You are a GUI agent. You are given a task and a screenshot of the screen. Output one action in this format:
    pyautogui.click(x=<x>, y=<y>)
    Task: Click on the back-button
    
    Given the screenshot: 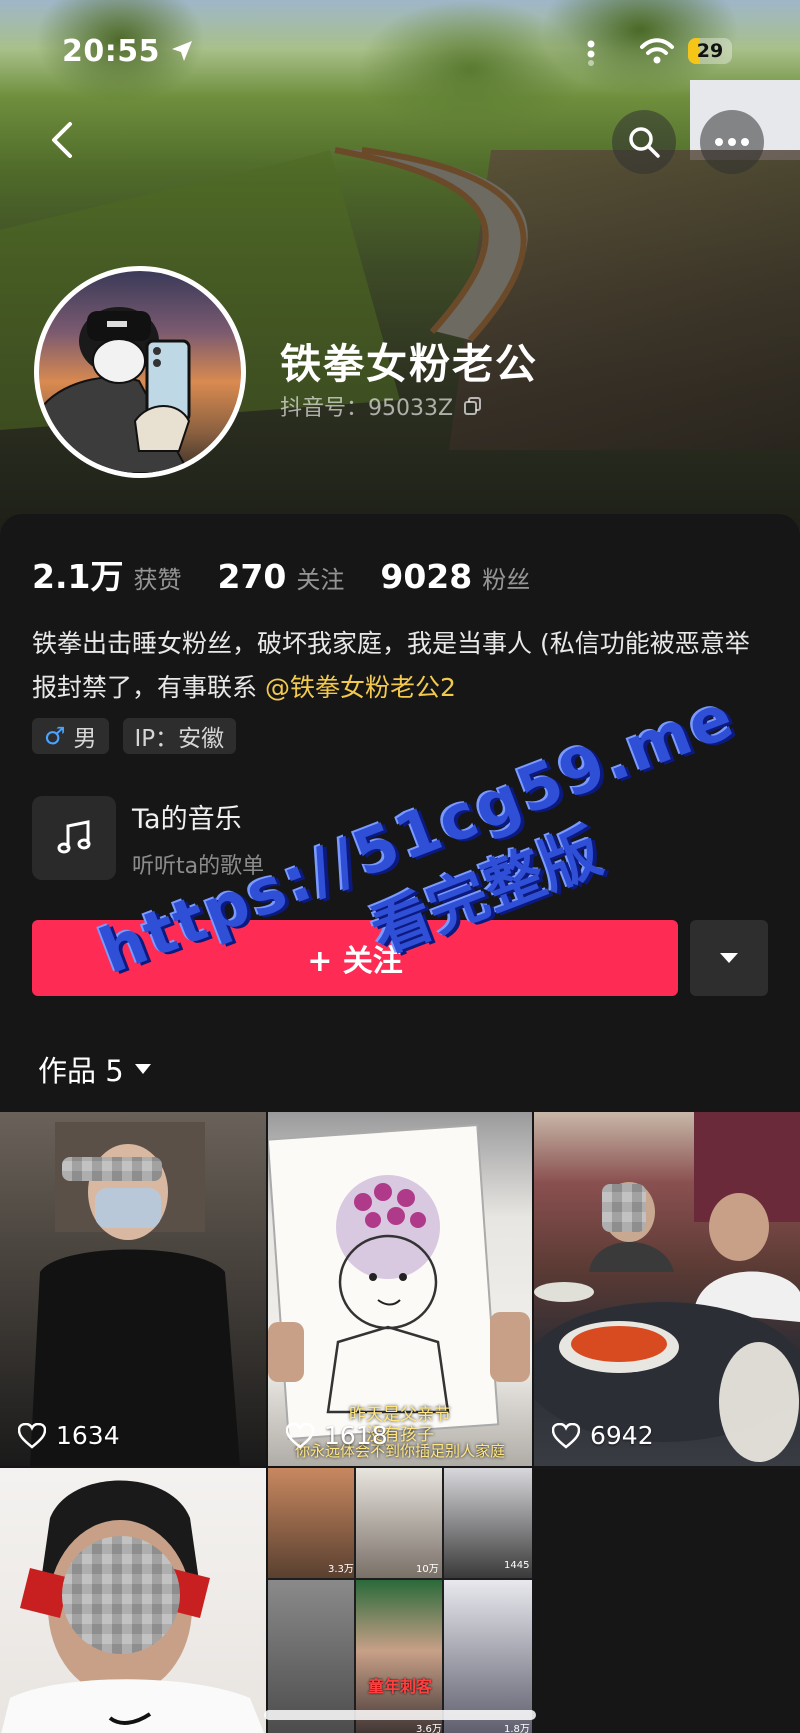 What is the action you would take?
    pyautogui.click(x=63, y=140)
    